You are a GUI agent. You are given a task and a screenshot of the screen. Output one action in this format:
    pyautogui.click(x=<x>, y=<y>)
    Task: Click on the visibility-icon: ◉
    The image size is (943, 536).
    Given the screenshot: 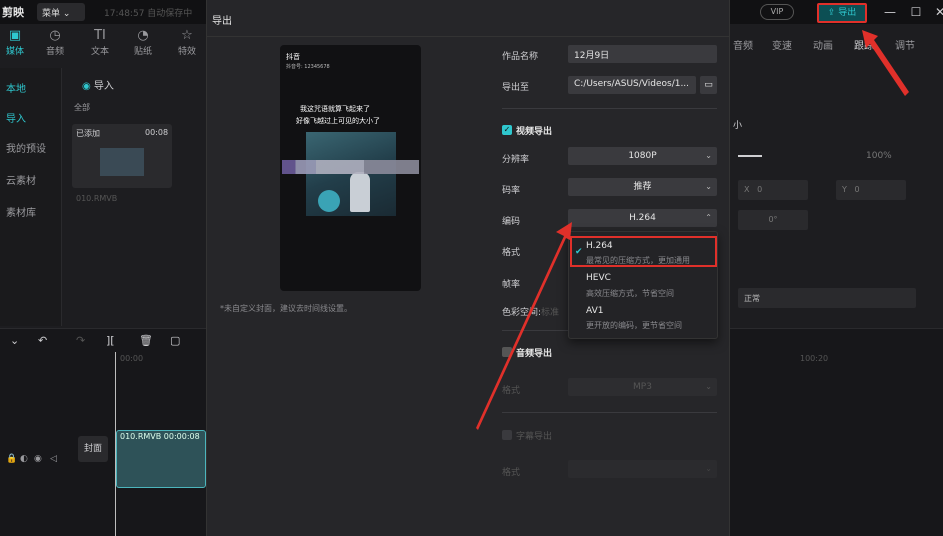 What is the action you would take?
    pyautogui.click(x=38, y=459)
    